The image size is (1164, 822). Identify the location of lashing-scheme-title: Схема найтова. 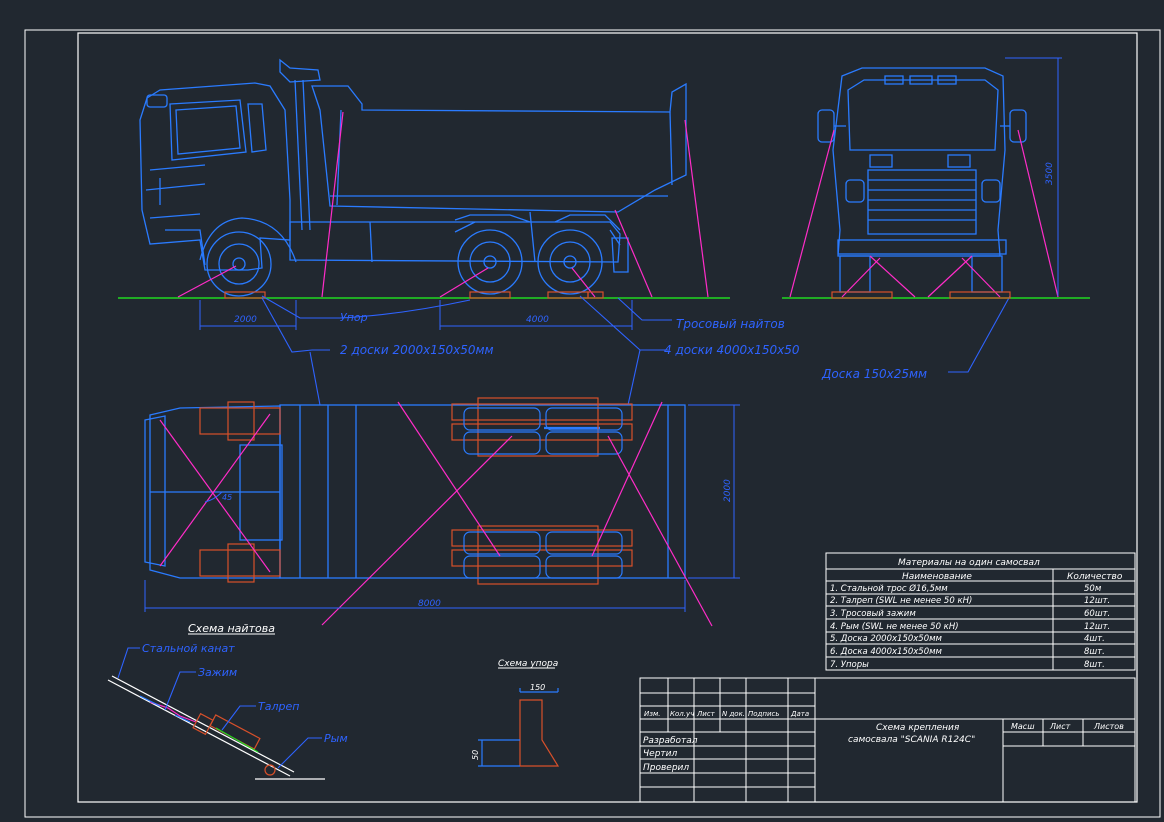
(231, 628).